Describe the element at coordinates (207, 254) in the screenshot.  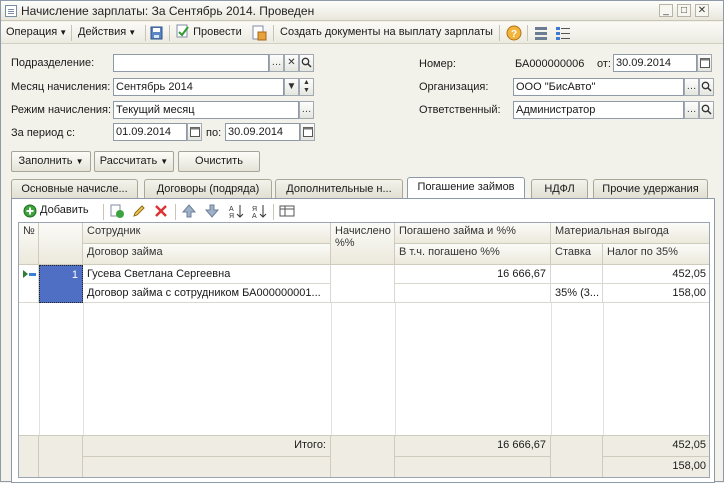
I see `col-header-loan-contract: Договор займа` at that location.